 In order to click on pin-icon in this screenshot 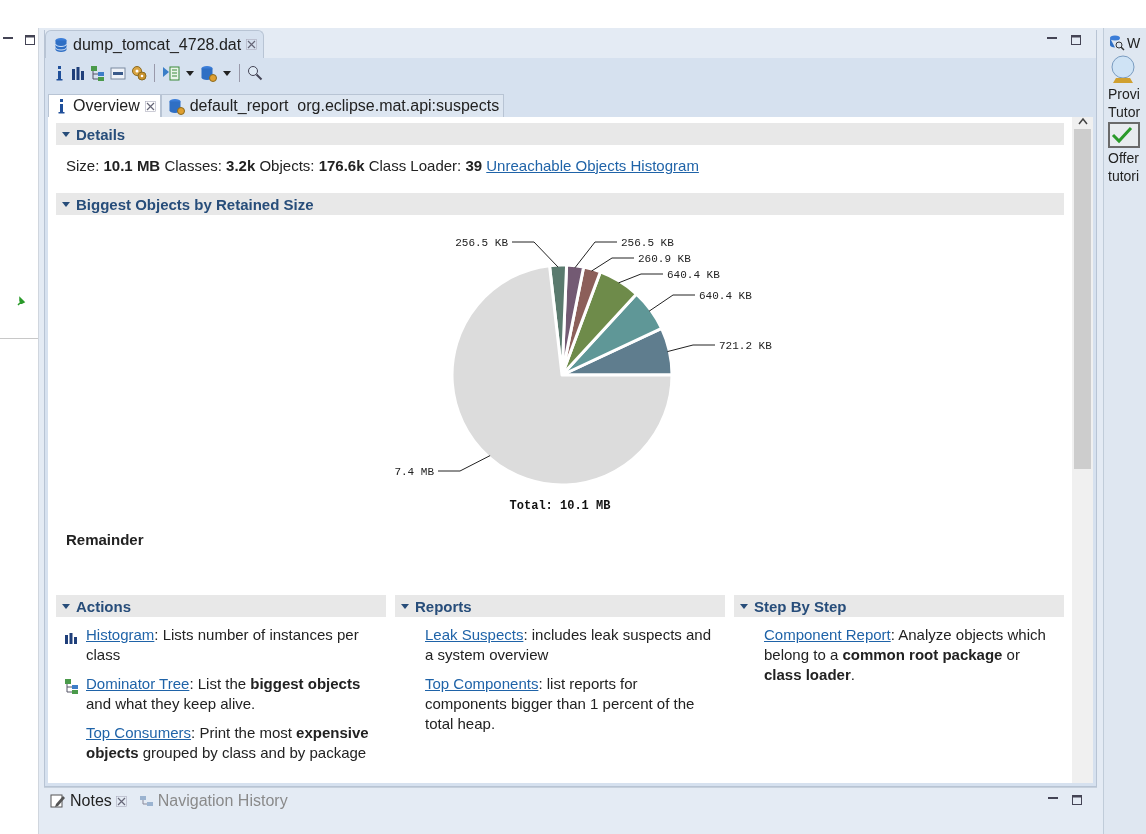, I will do `click(21, 301)`.